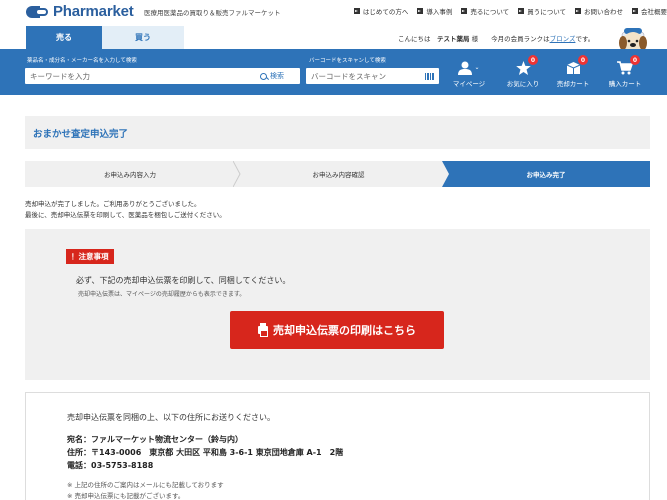  What do you see at coordinates (347, 61) in the screenshot?
I see `barcode-search-label: バーコードをスキャンして検索` at bounding box center [347, 61].